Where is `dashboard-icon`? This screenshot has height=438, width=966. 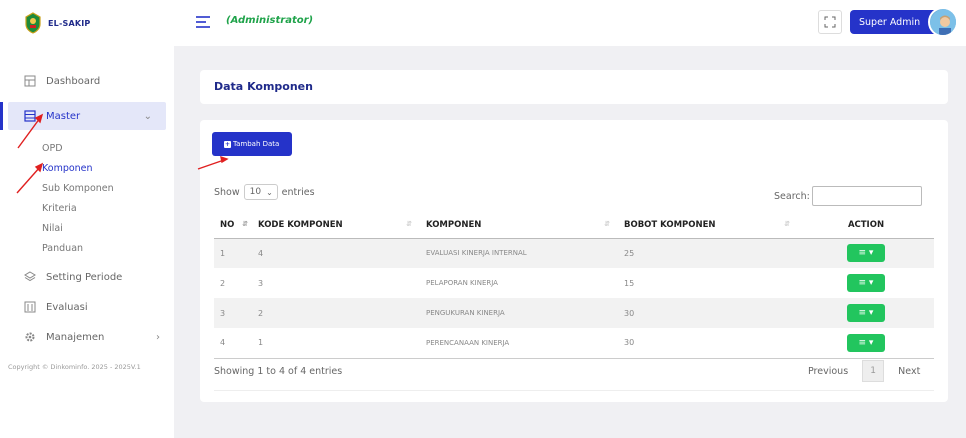 dashboard-icon is located at coordinates (30, 81).